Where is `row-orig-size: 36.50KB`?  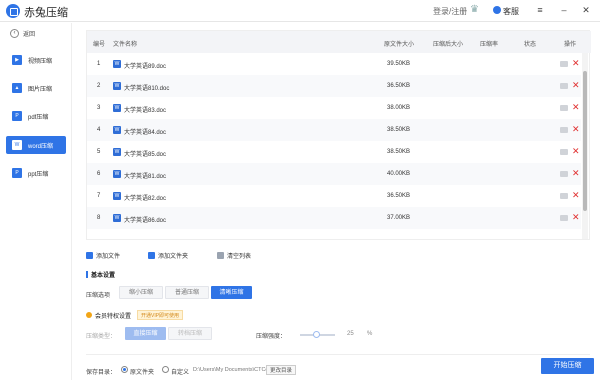
row-orig-size: 36.50KB is located at coordinates (399, 196).